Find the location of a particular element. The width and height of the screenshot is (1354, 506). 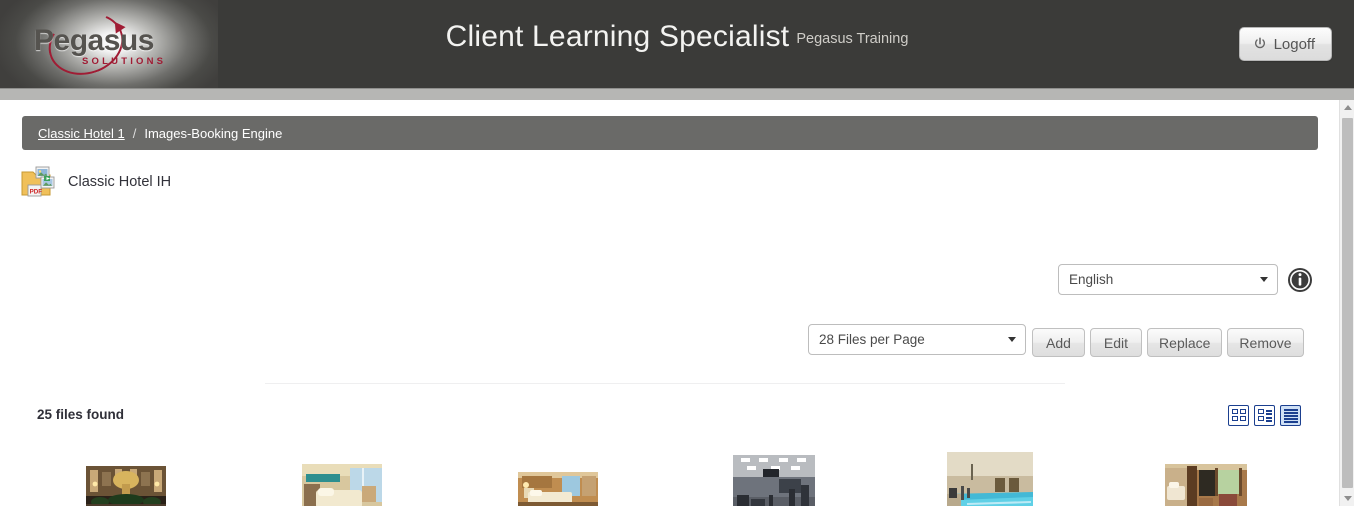

scroll-down-arrow-icon is located at coordinates (1347, 498).